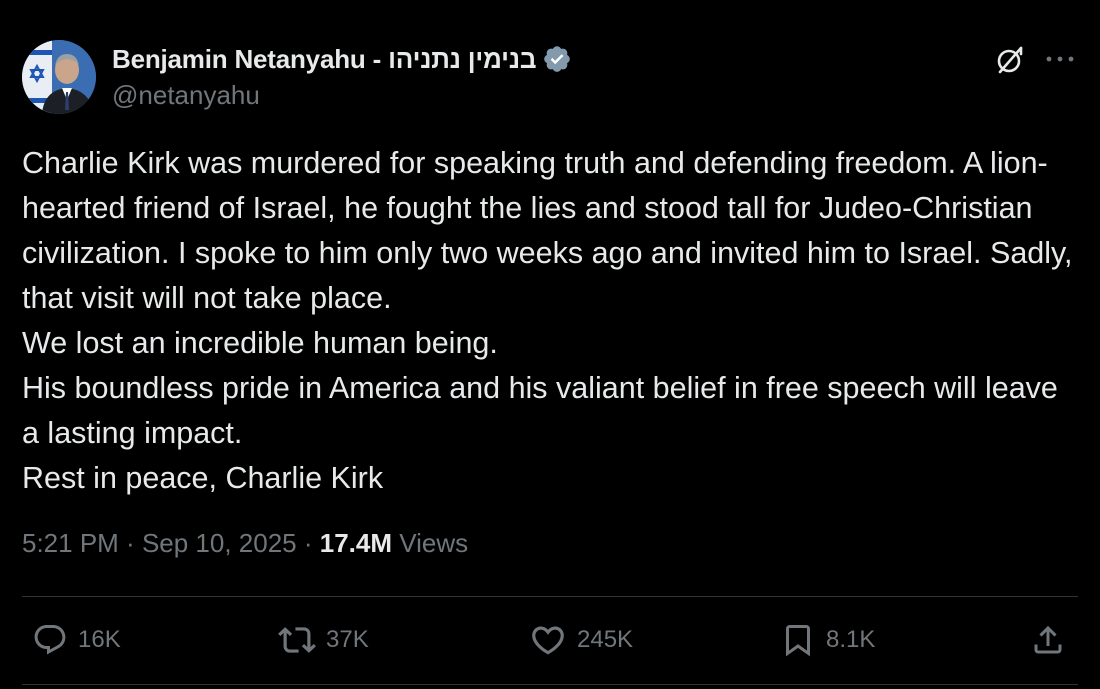 The image size is (1100, 689). I want to click on tweet-meta: 5:21 PM · Sep 10, 2025 · 17.4M Views, so click(245, 543).